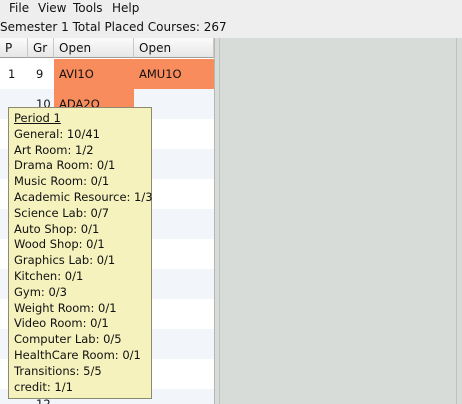  I want to click on cell-open-1: AVI1O, so click(94, 74).